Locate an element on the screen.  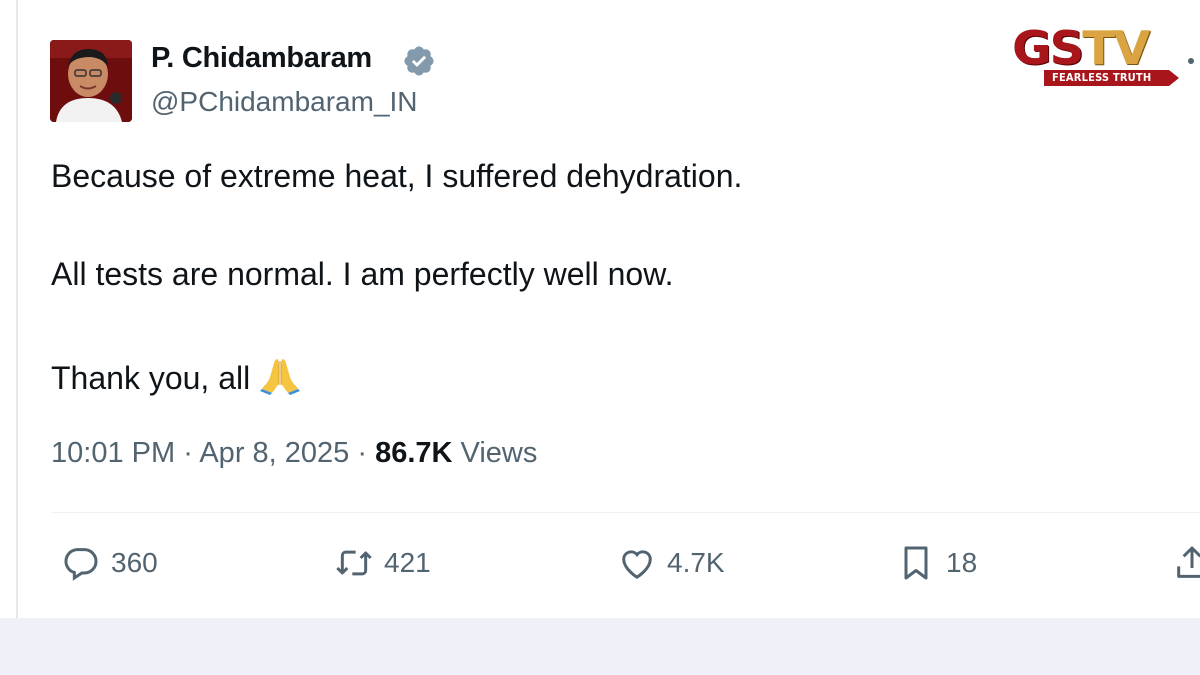
like-button: 4.7K is located at coordinates (671, 563).